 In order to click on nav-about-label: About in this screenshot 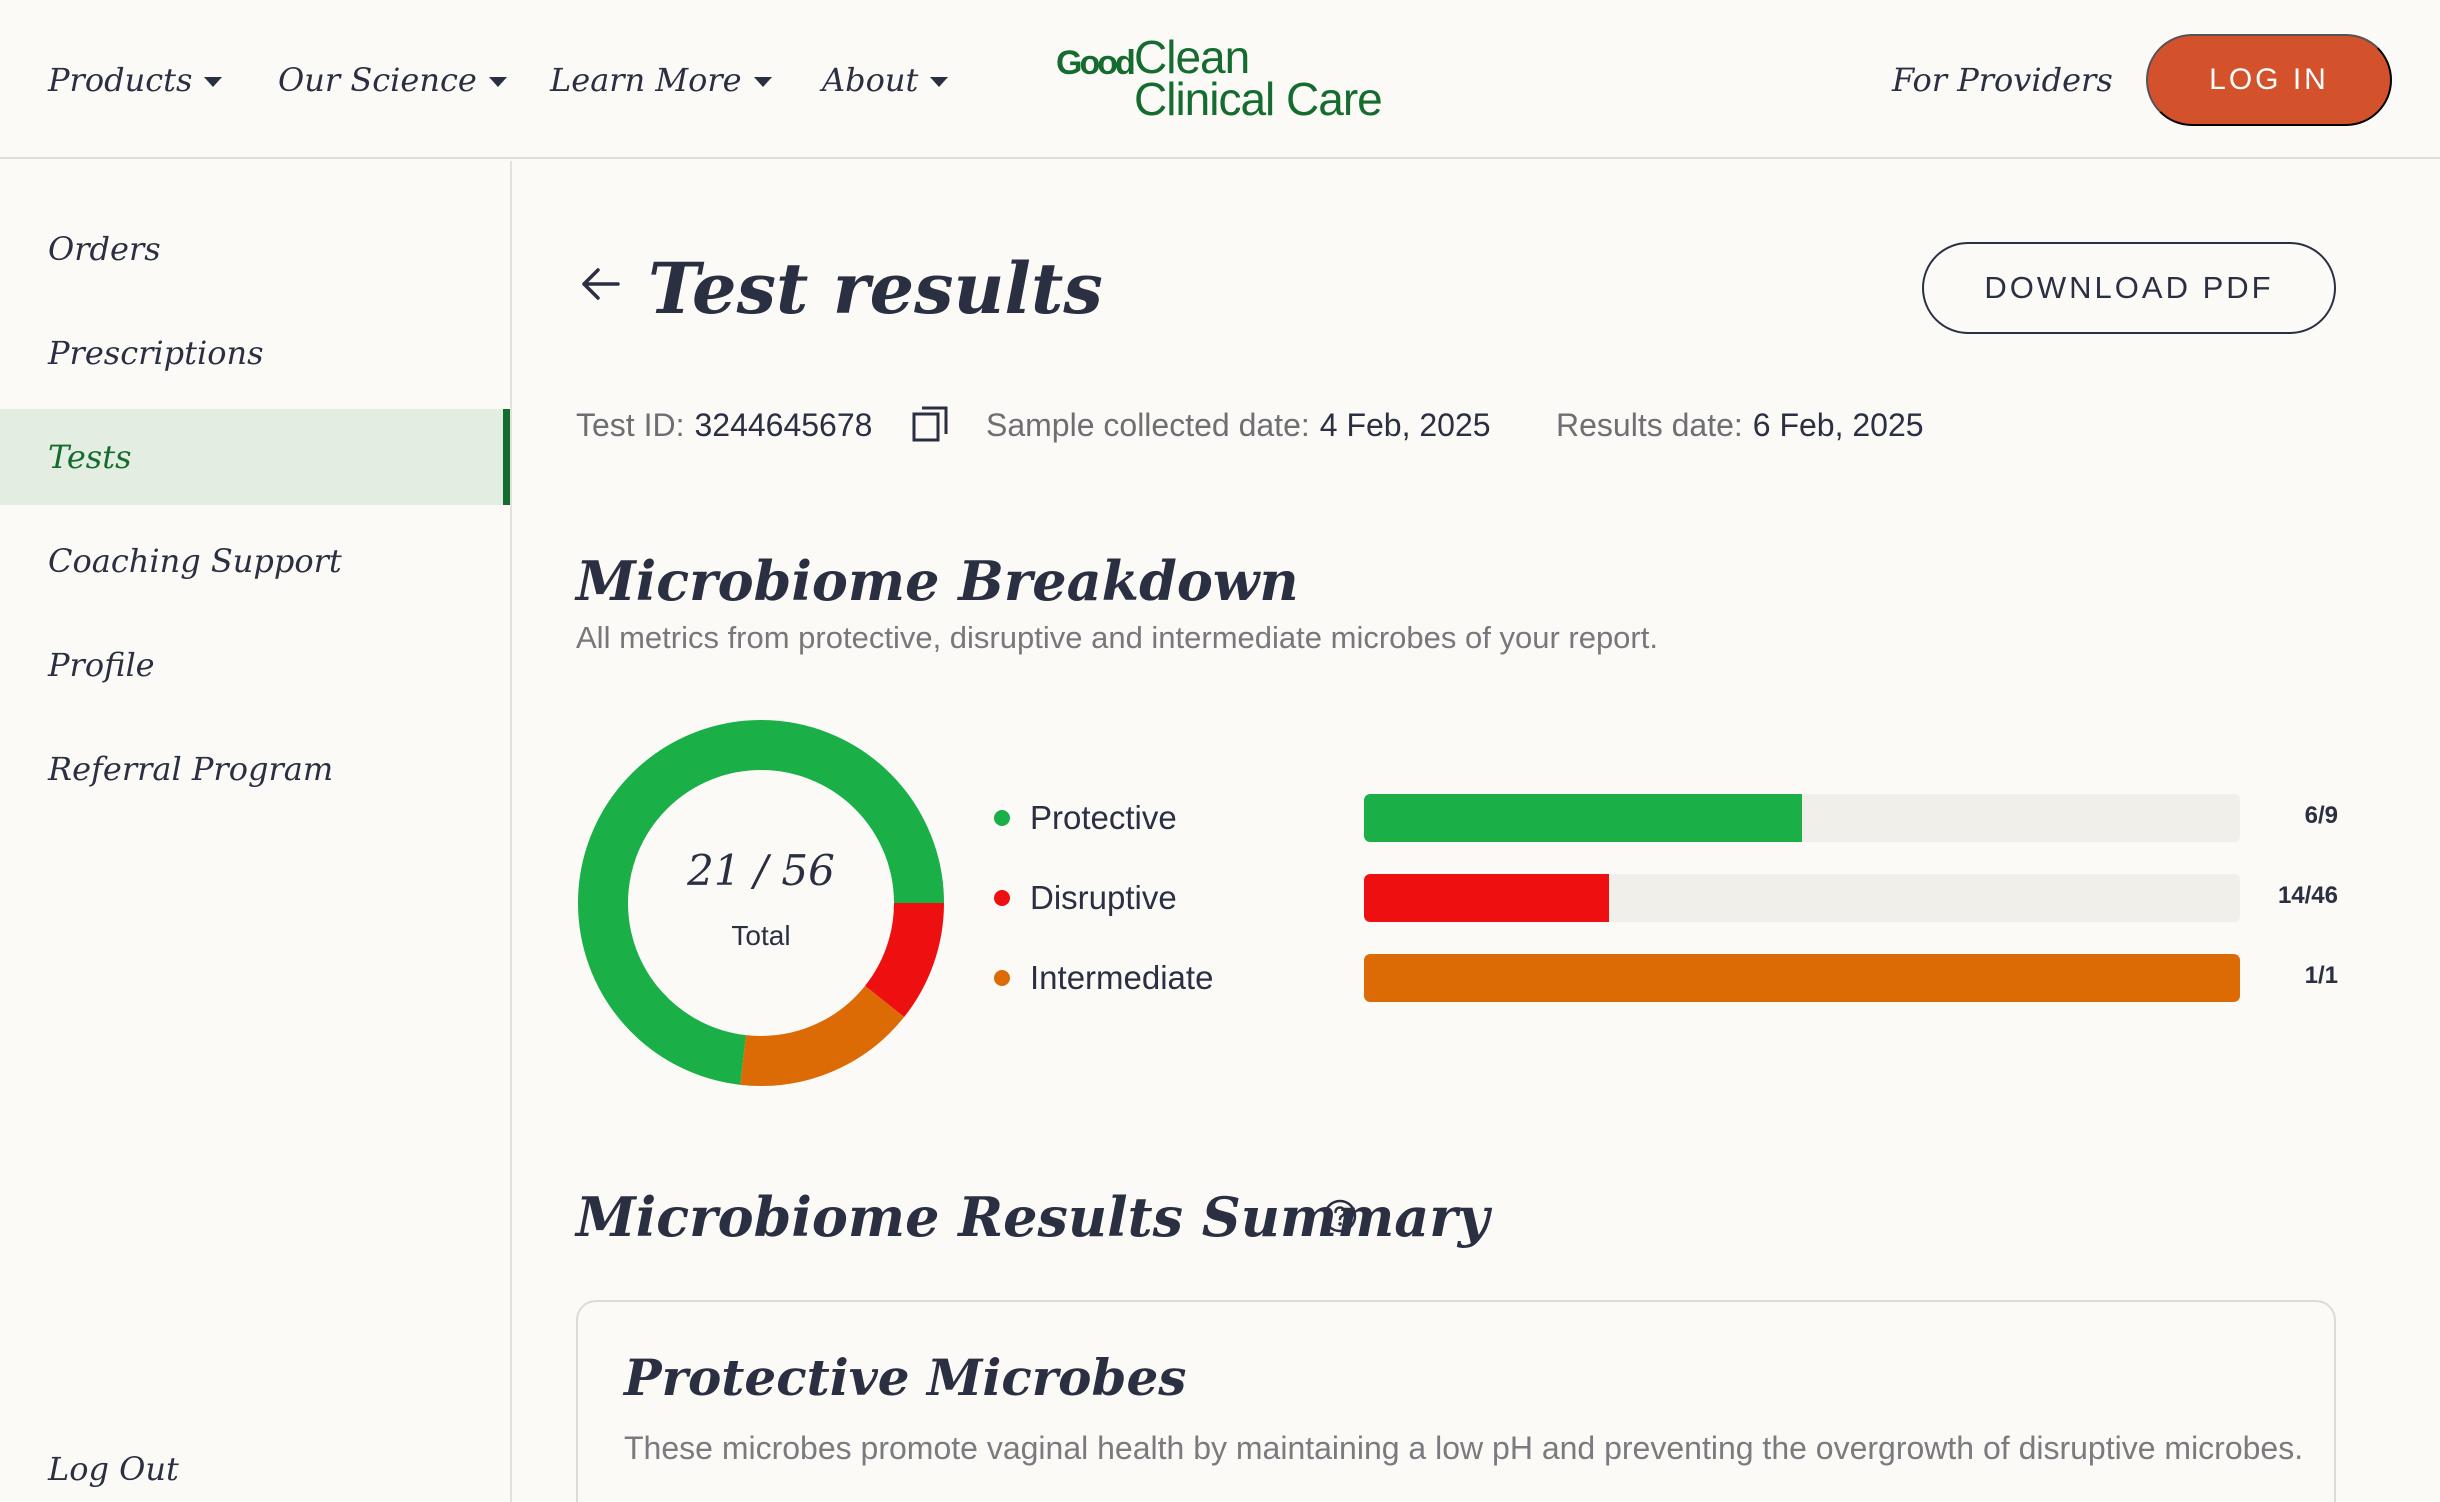, I will do `click(870, 79)`.